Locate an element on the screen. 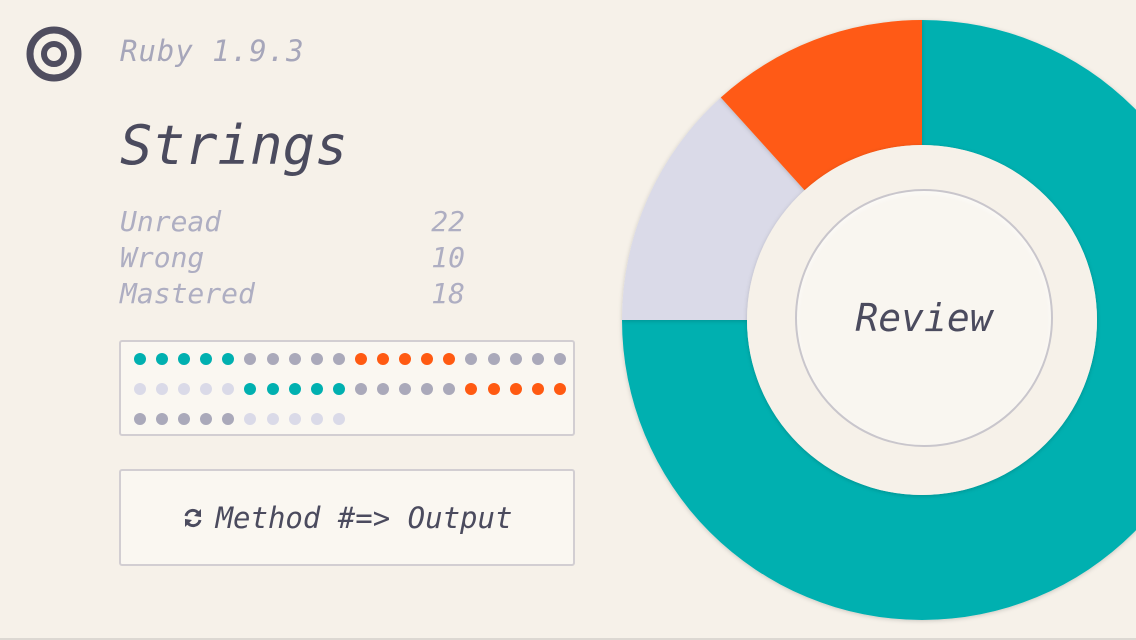 The image size is (1136, 640). review-label: Review is located at coordinates (924, 318).